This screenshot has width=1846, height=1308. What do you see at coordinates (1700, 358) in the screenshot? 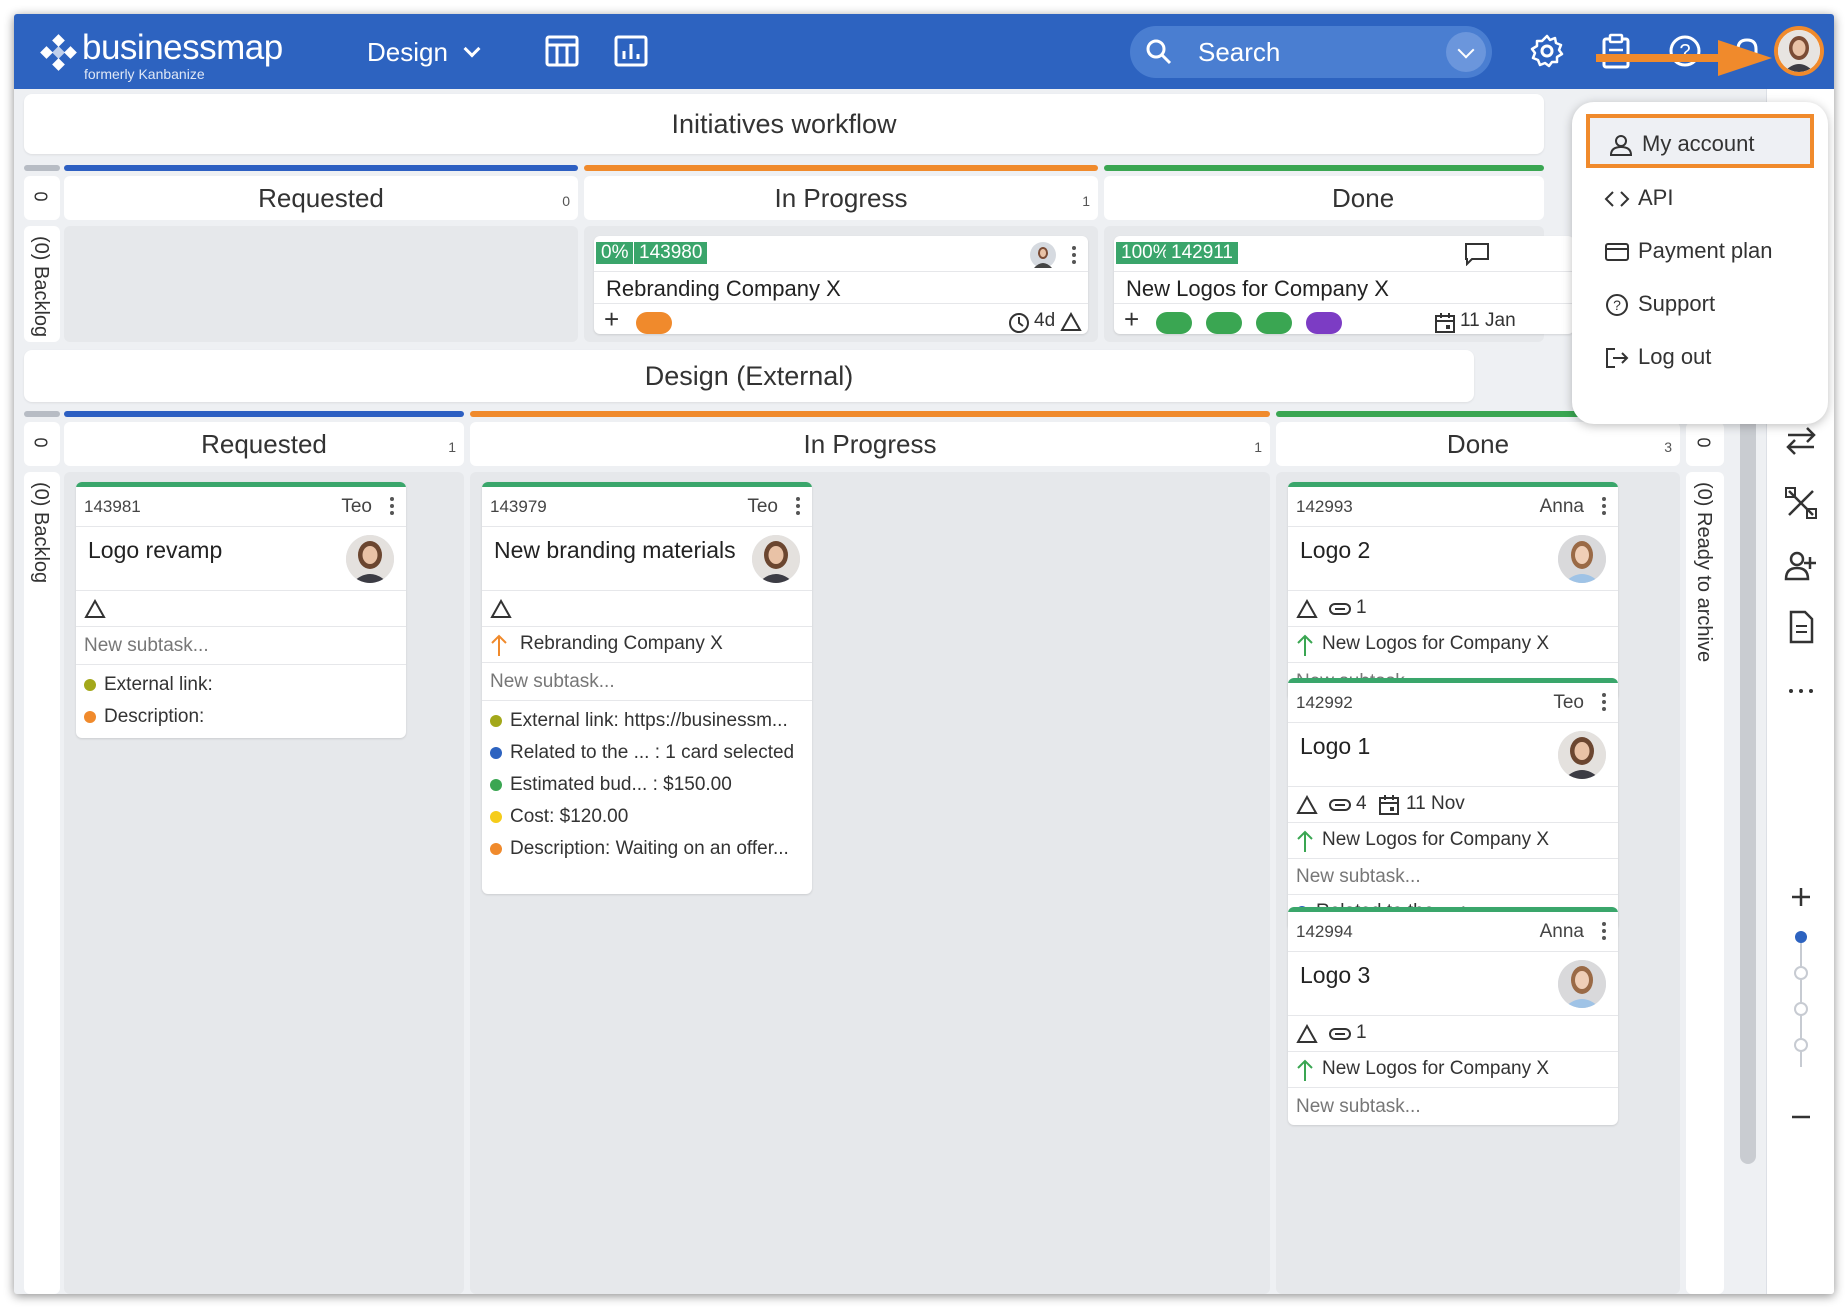
I see `menu-item-log-out: Log out` at bounding box center [1700, 358].